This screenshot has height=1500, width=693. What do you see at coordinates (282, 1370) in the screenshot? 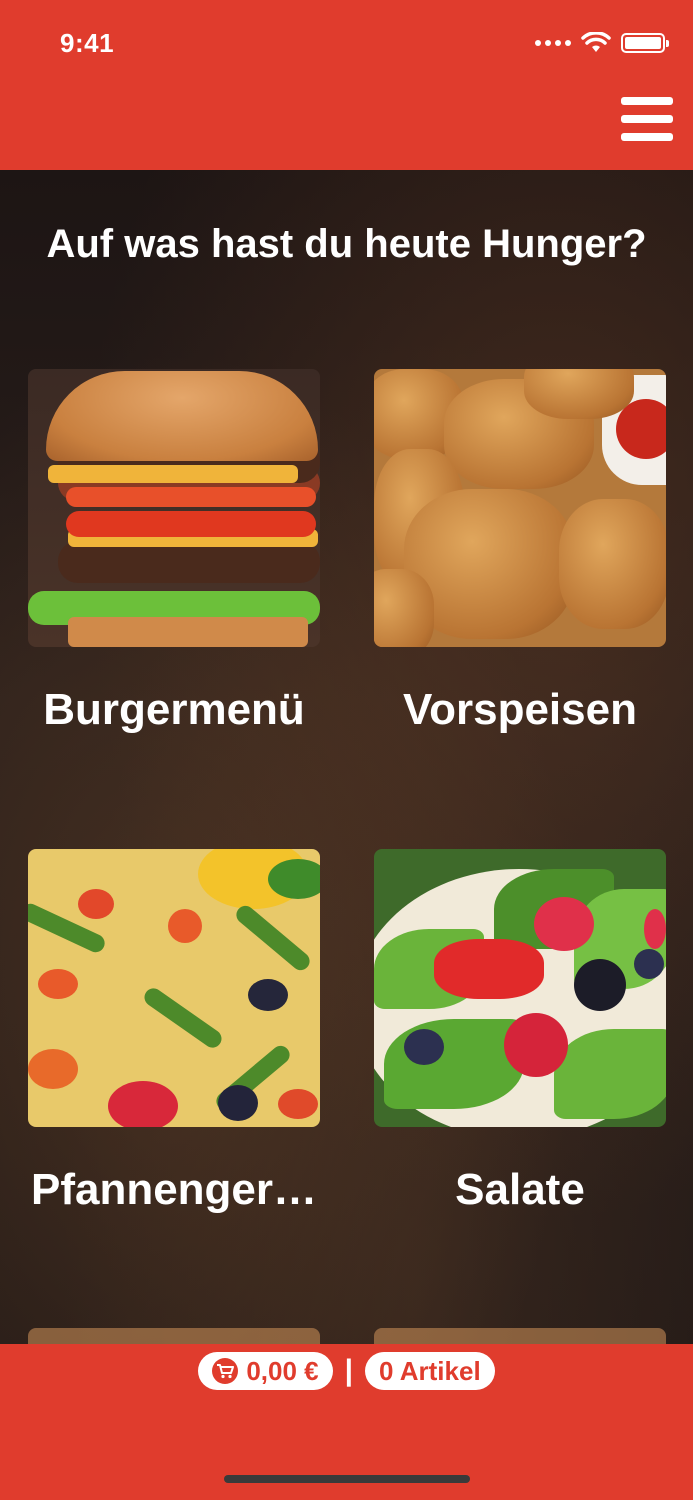
I see `cart-total-price: 0,00 €` at bounding box center [282, 1370].